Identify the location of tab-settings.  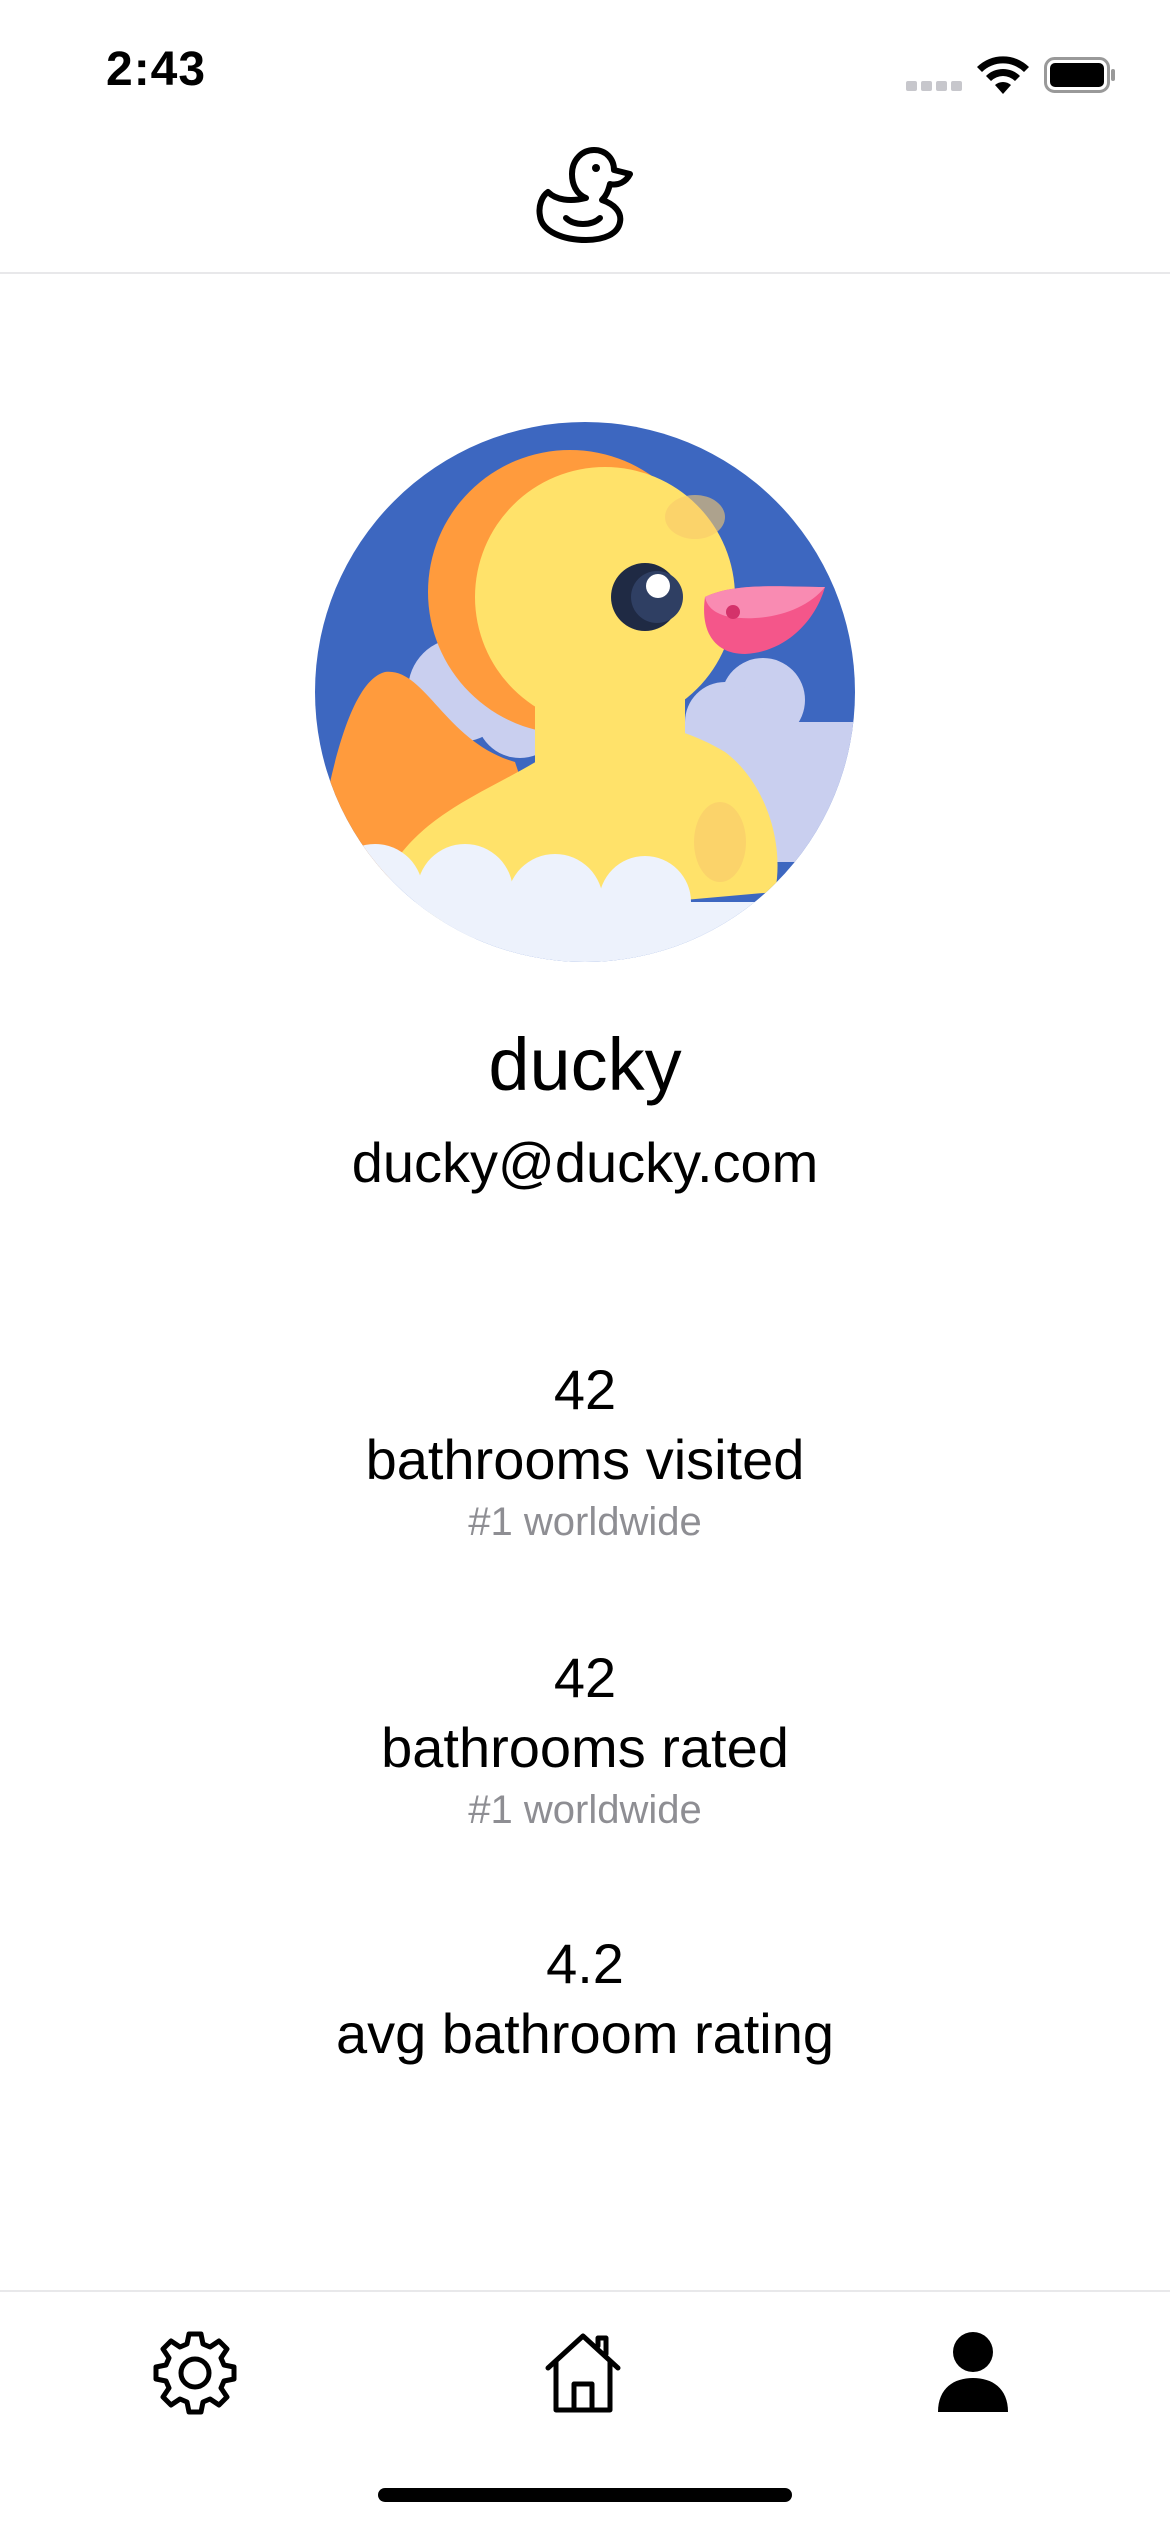
(195, 2371).